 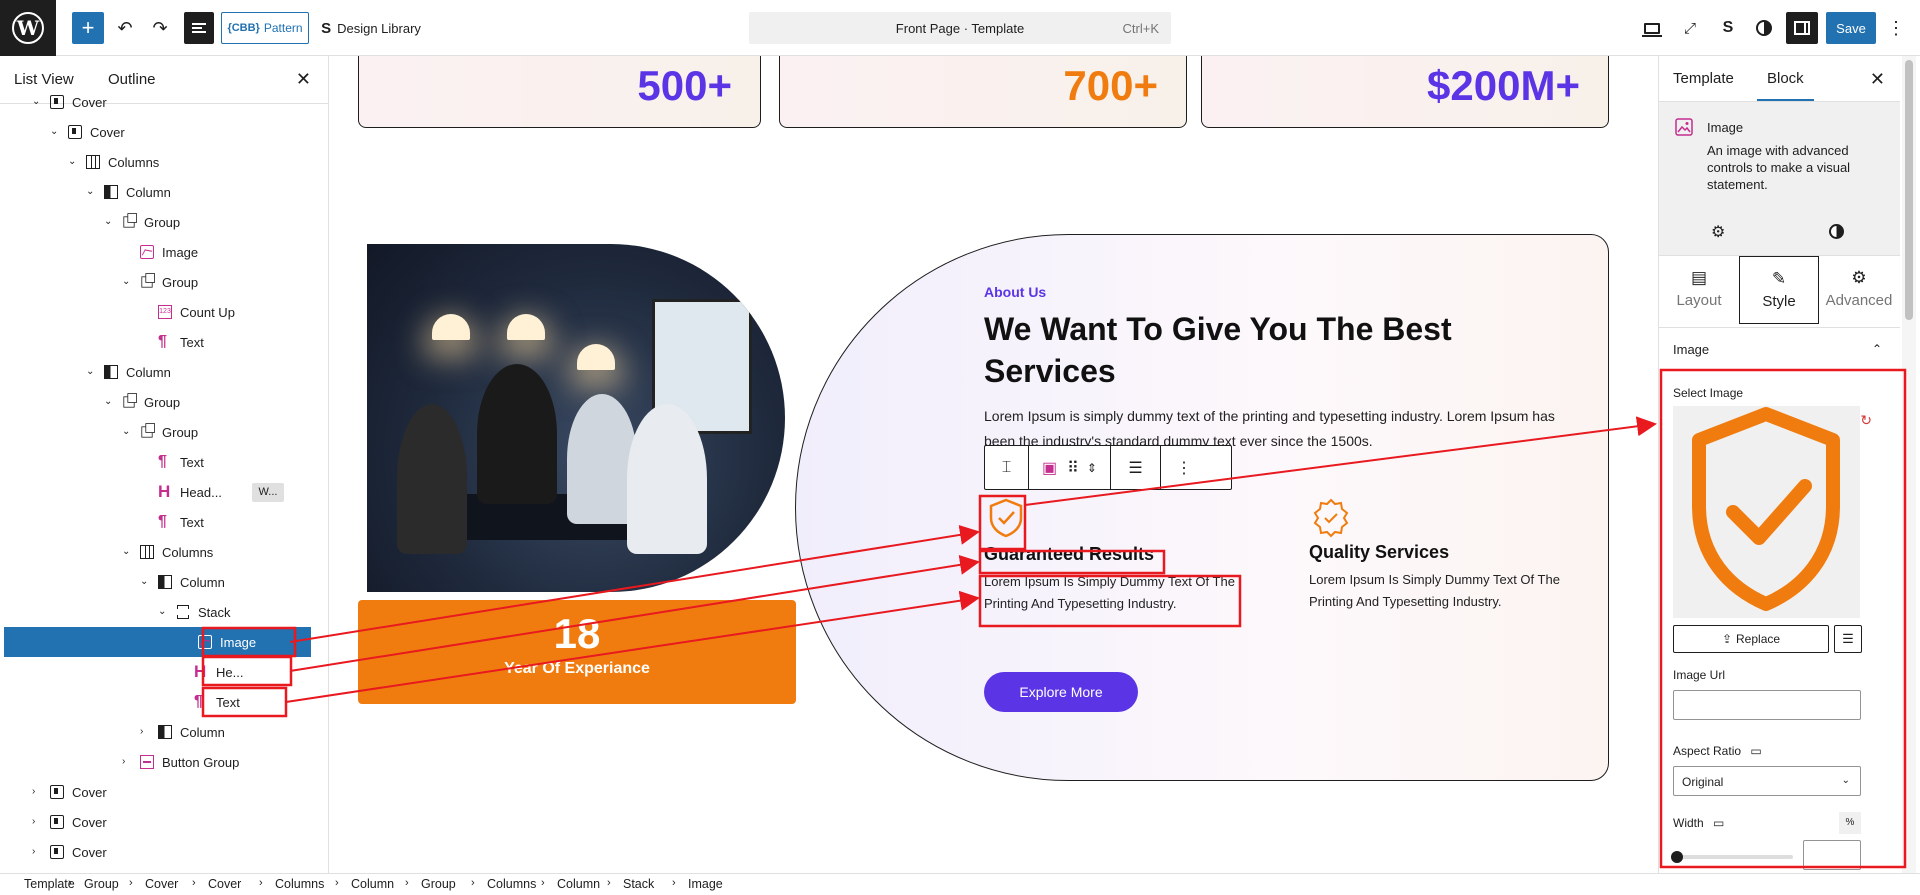 What do you see at coordinates (1069, 554) in the screenshot?
I see `feature-title-guaranteed: Guaranteed Results` at bounding box center [1069, 554].